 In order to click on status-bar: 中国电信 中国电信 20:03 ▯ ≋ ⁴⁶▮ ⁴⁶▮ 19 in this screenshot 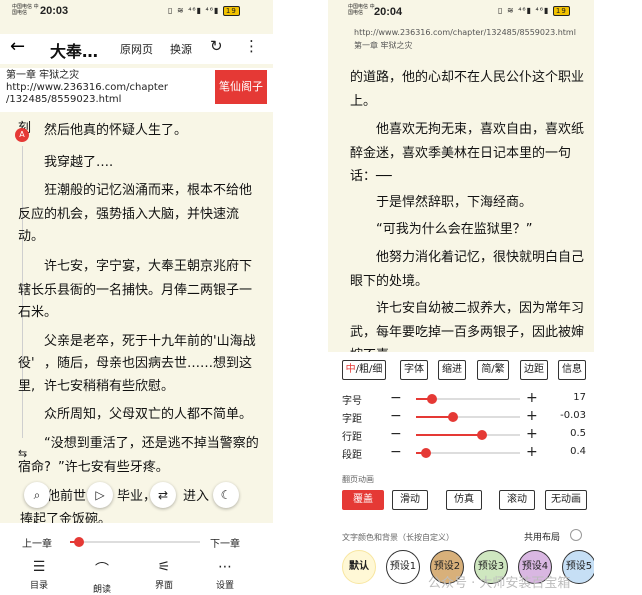, I will do `click(136, 12)`.